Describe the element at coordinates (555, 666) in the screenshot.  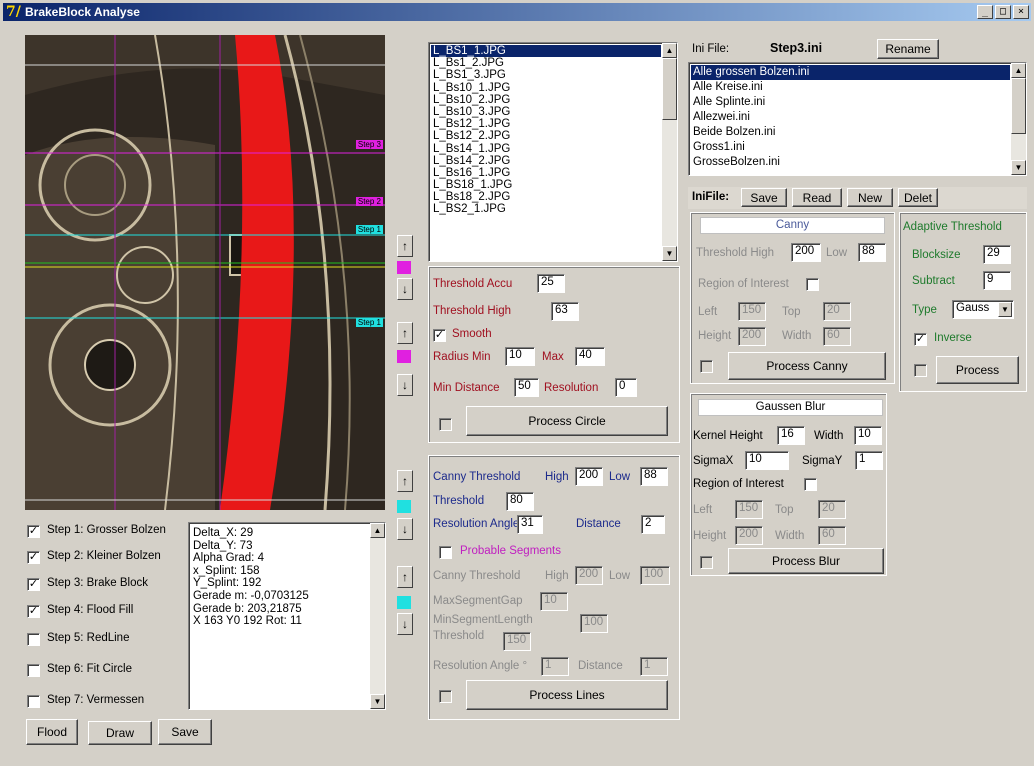
I see `p-resolution-angle-input: 1` at that location.